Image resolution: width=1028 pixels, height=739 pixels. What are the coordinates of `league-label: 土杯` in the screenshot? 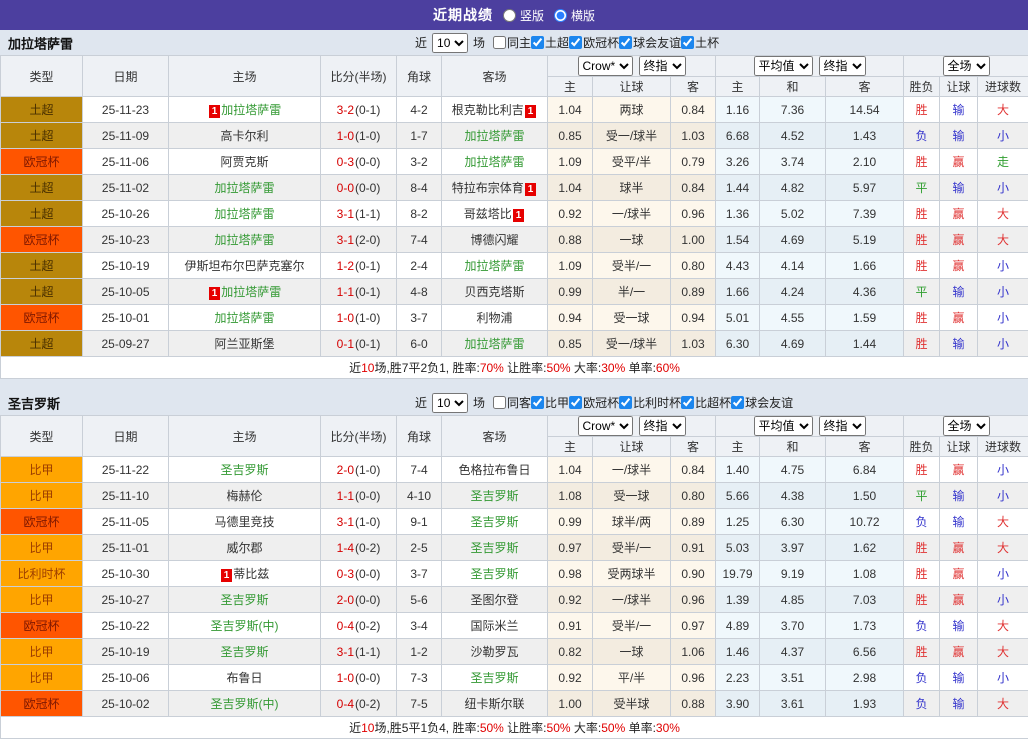 It's located at (707, 42).